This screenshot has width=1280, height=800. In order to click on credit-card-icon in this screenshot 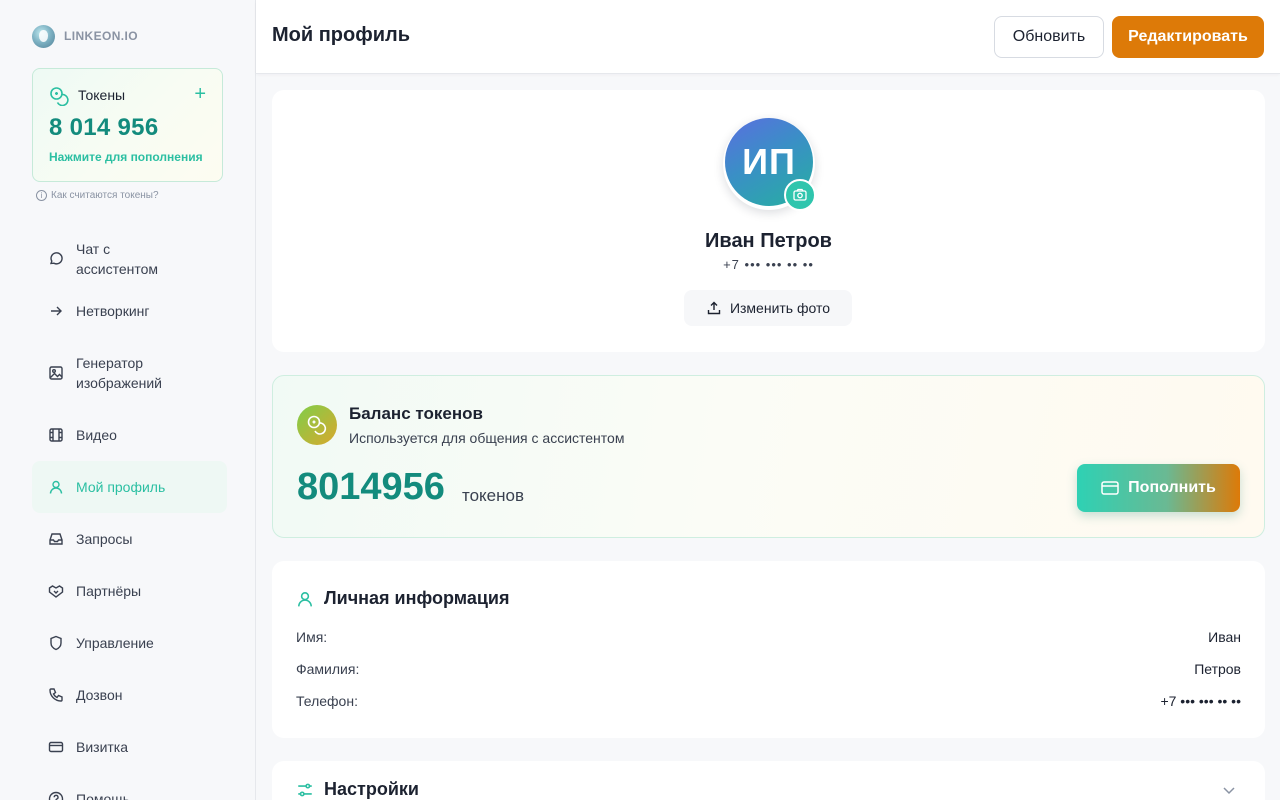, I will do `click(1110, 488)`.